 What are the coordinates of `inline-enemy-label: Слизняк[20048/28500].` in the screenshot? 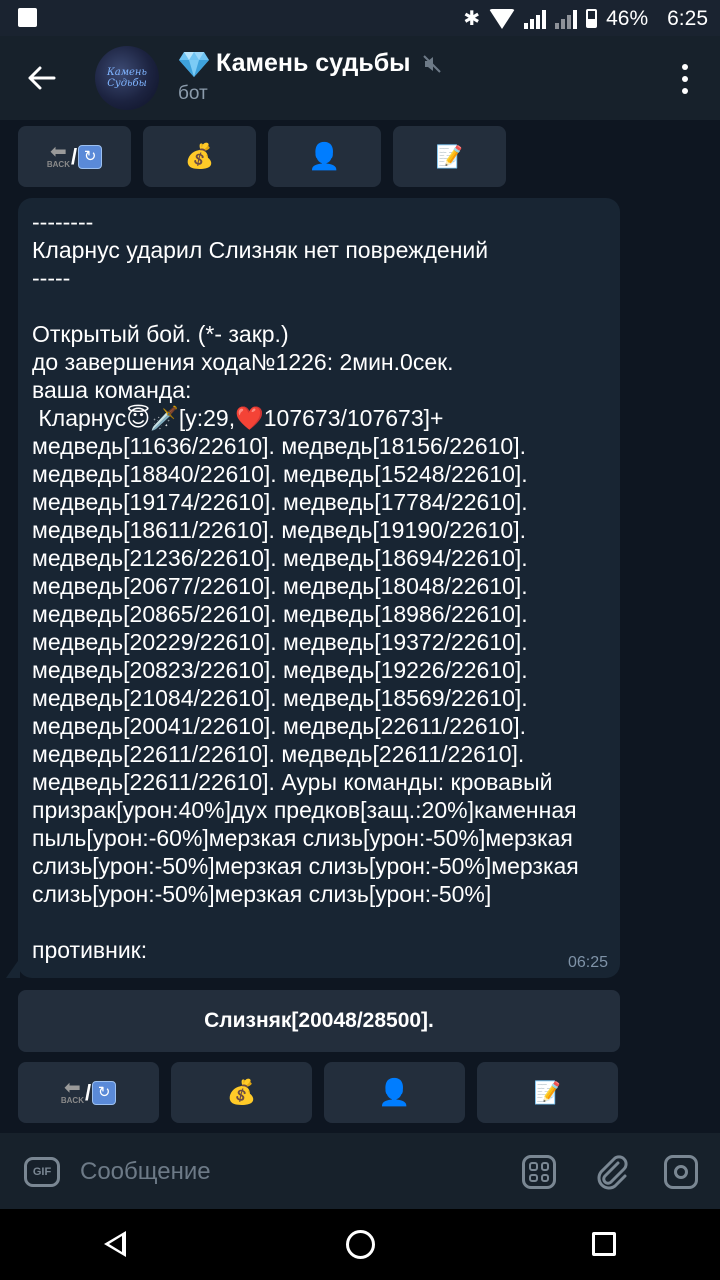 It's located at (319, 1020).